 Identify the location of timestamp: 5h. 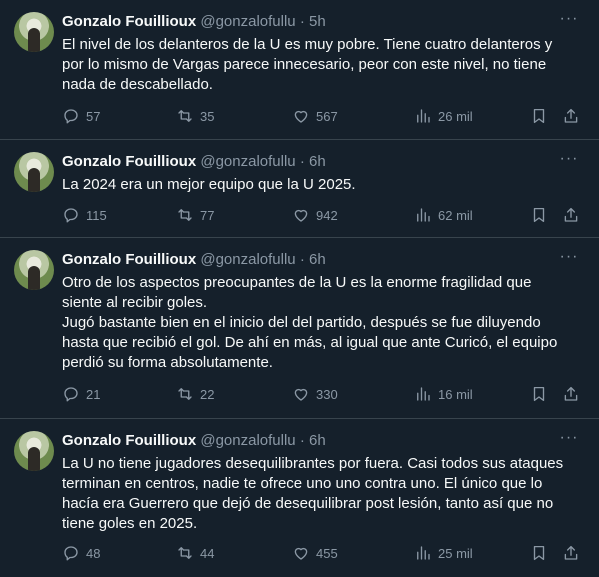
(317, 21).